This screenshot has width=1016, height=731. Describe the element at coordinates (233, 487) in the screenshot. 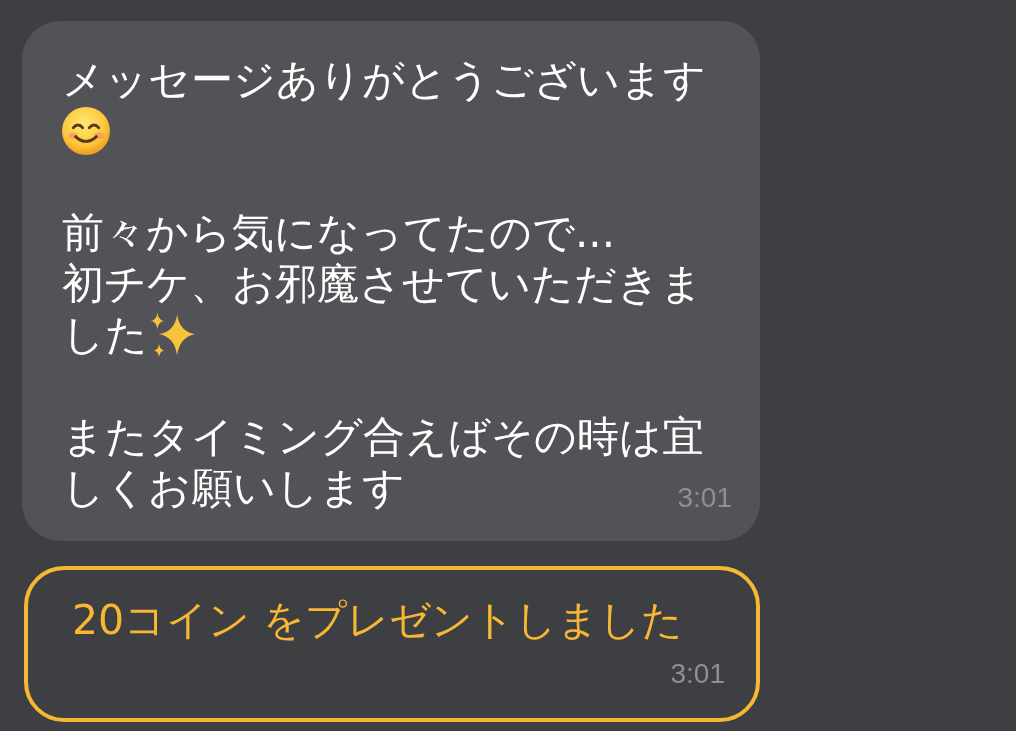

I see `message-text: しくお願いします` at that location.